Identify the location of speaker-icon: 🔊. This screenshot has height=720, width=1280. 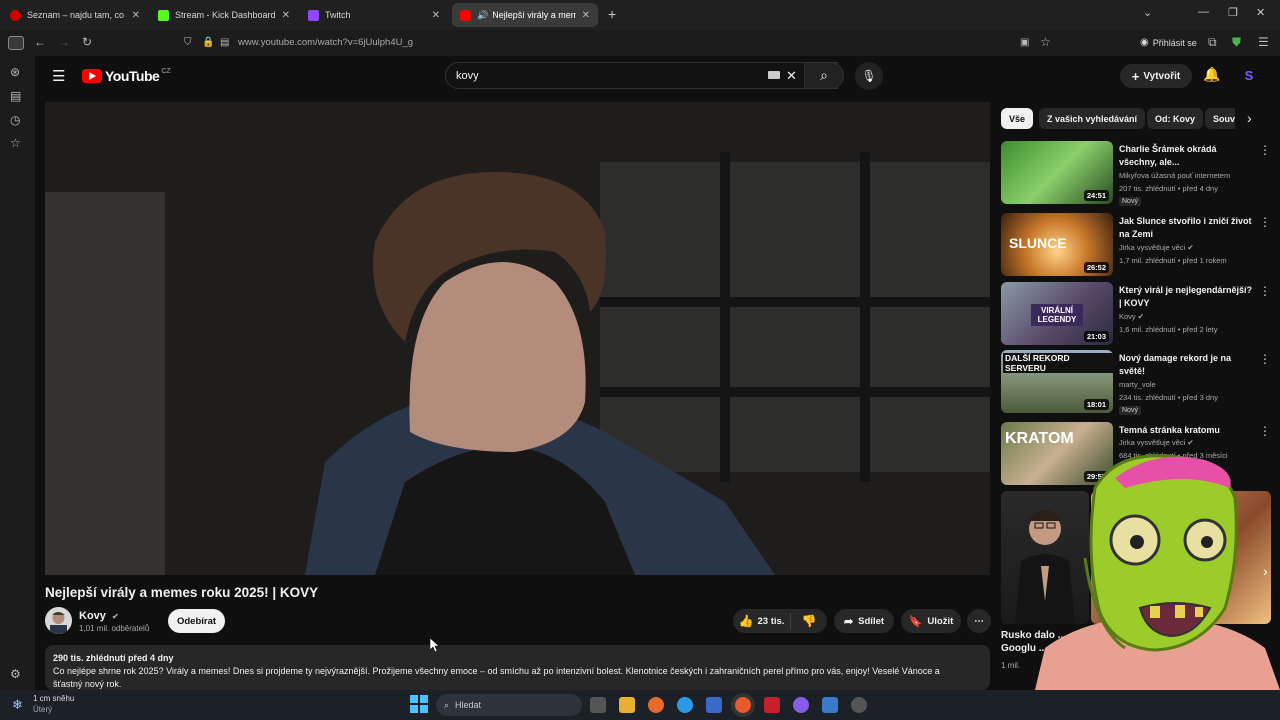
(482, 15).